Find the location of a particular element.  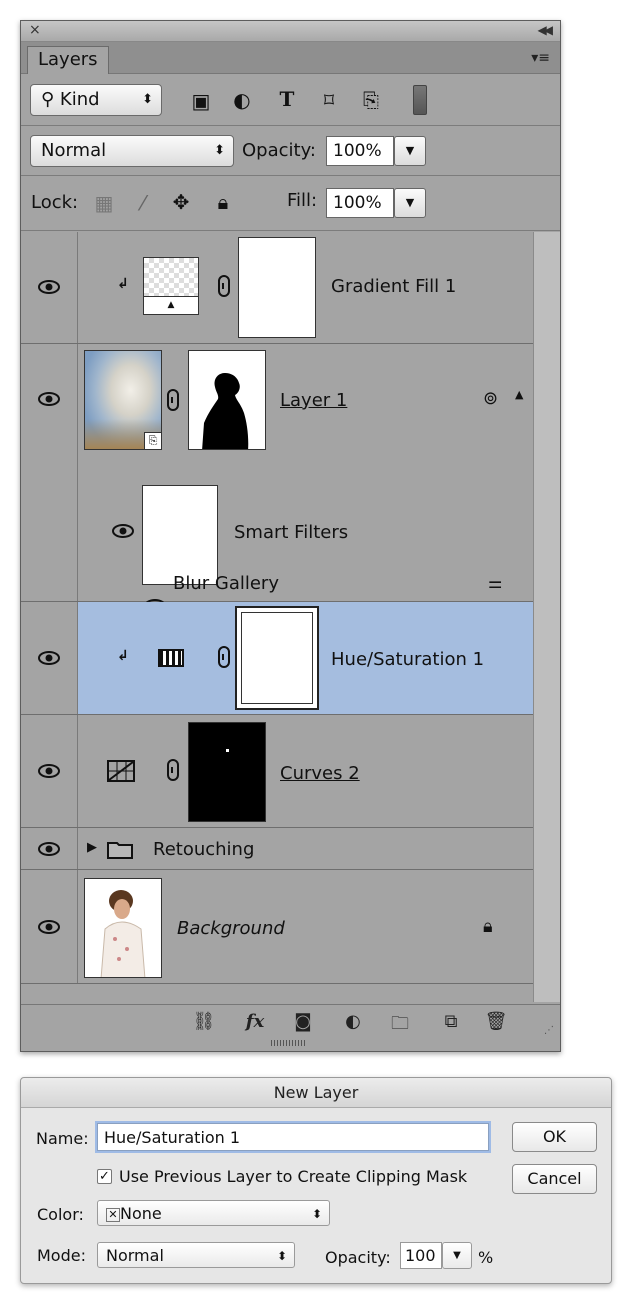

trash-icon: 🗑︎ is located at coordinates (496, 1021).